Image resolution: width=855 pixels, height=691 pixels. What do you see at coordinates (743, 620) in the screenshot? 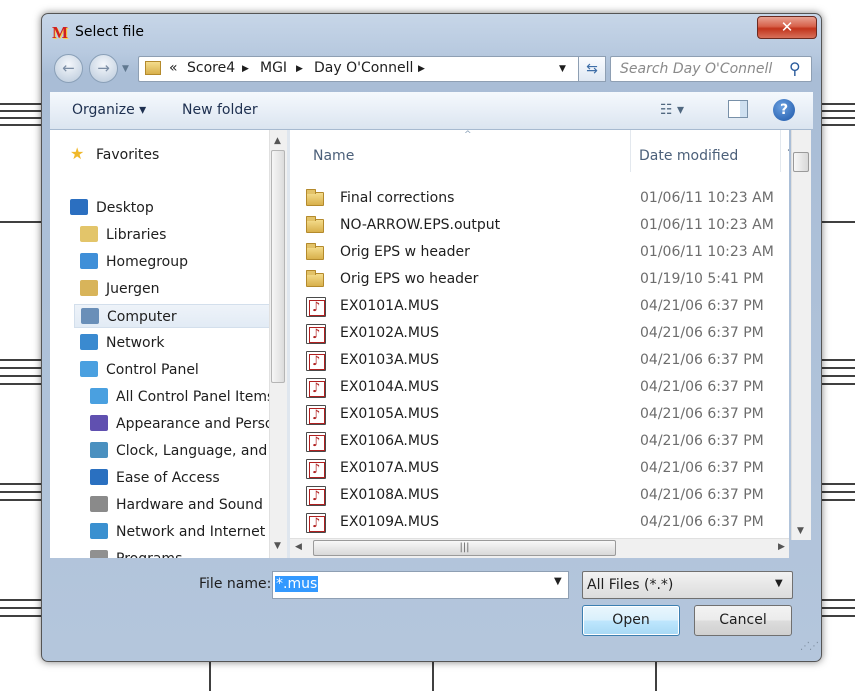
I see `cancel-button: Cancel` at bounding box center [743, 620].